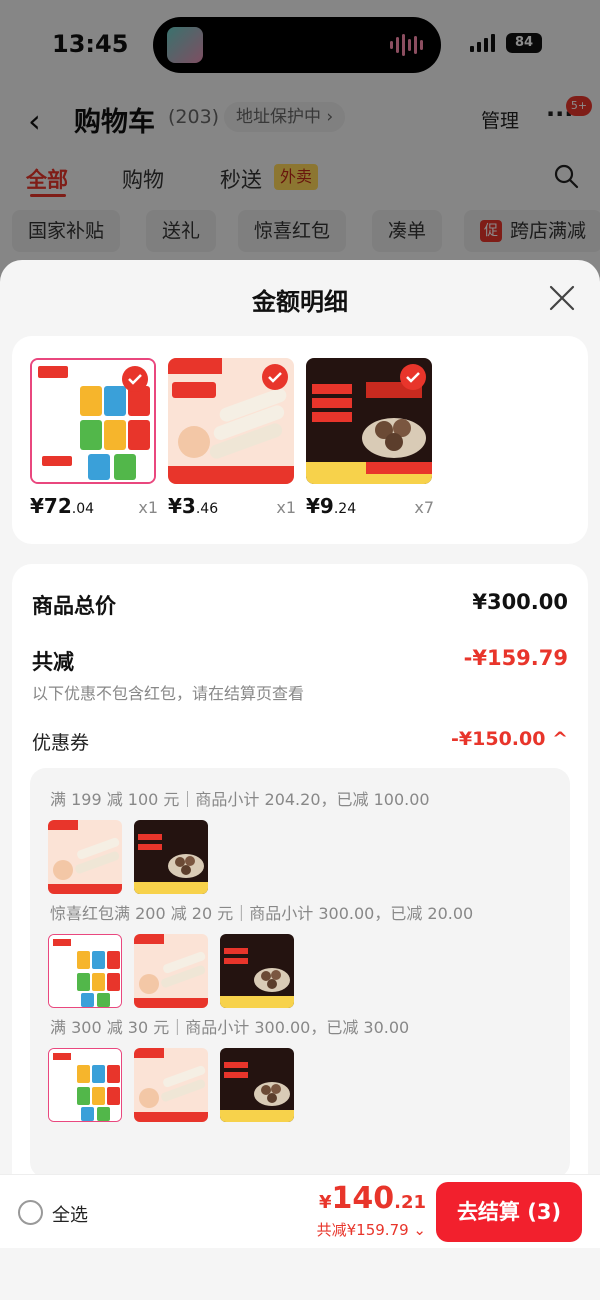 Image resolution: width=600 pixels, height=1300 pixels. I want to click on product-price: ¥72.04, so click(62, 506).